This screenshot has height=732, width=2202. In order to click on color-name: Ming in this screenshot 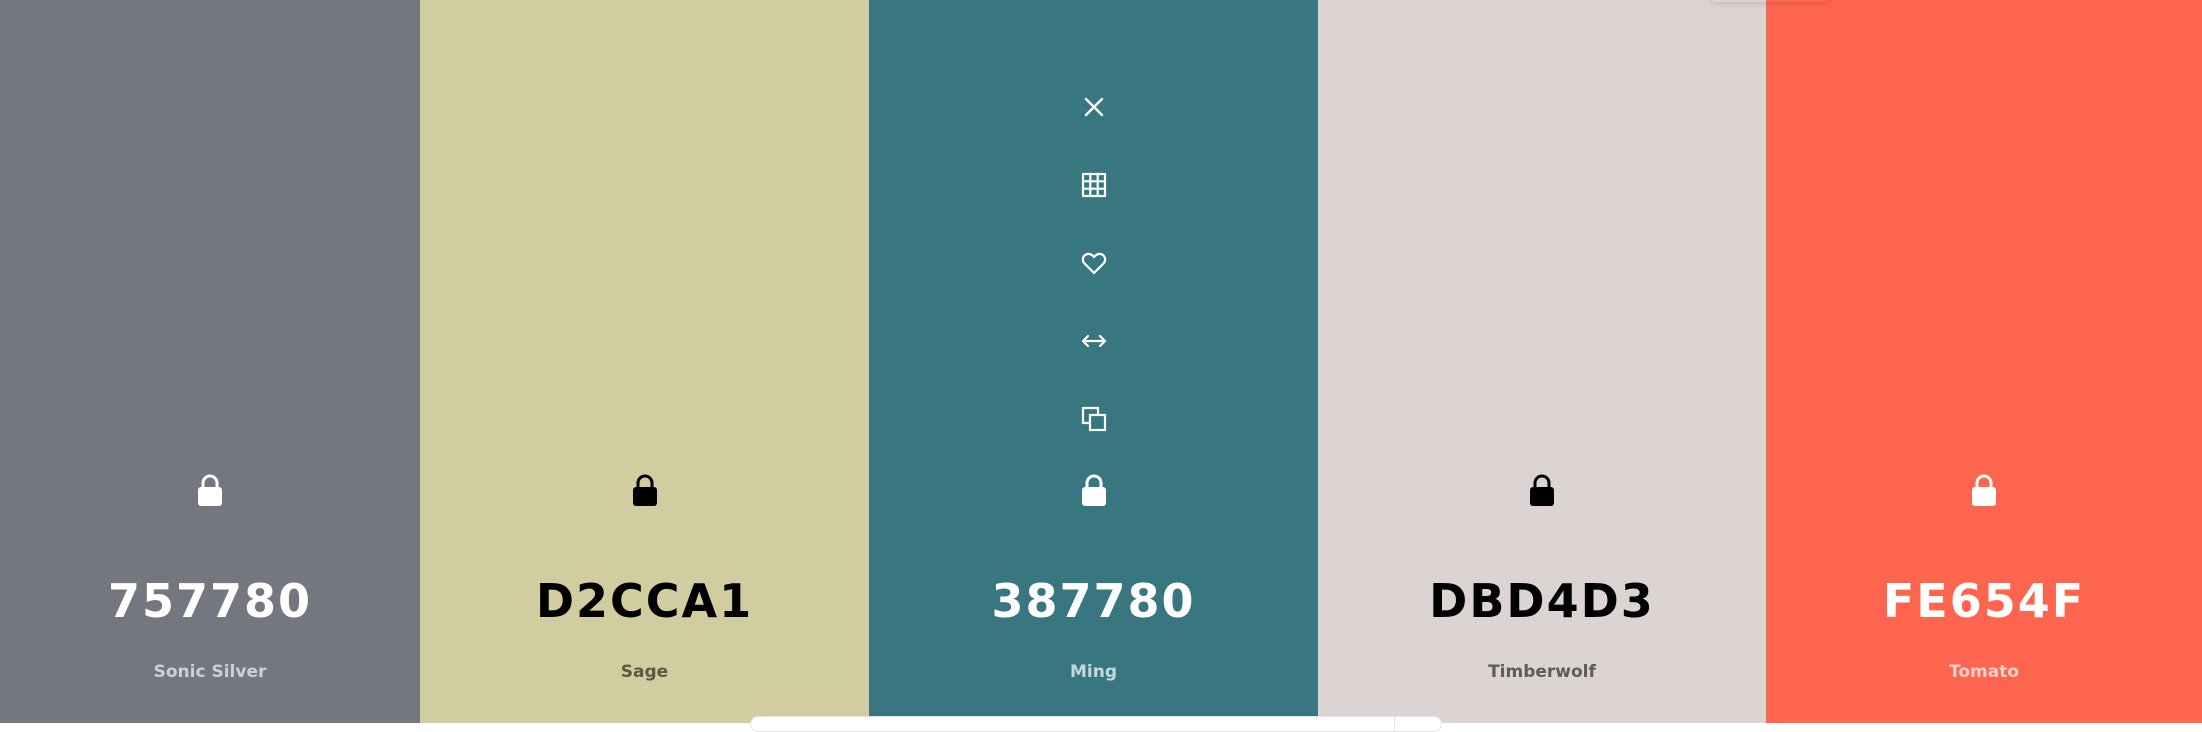, I will do `click(1093, 672)`.